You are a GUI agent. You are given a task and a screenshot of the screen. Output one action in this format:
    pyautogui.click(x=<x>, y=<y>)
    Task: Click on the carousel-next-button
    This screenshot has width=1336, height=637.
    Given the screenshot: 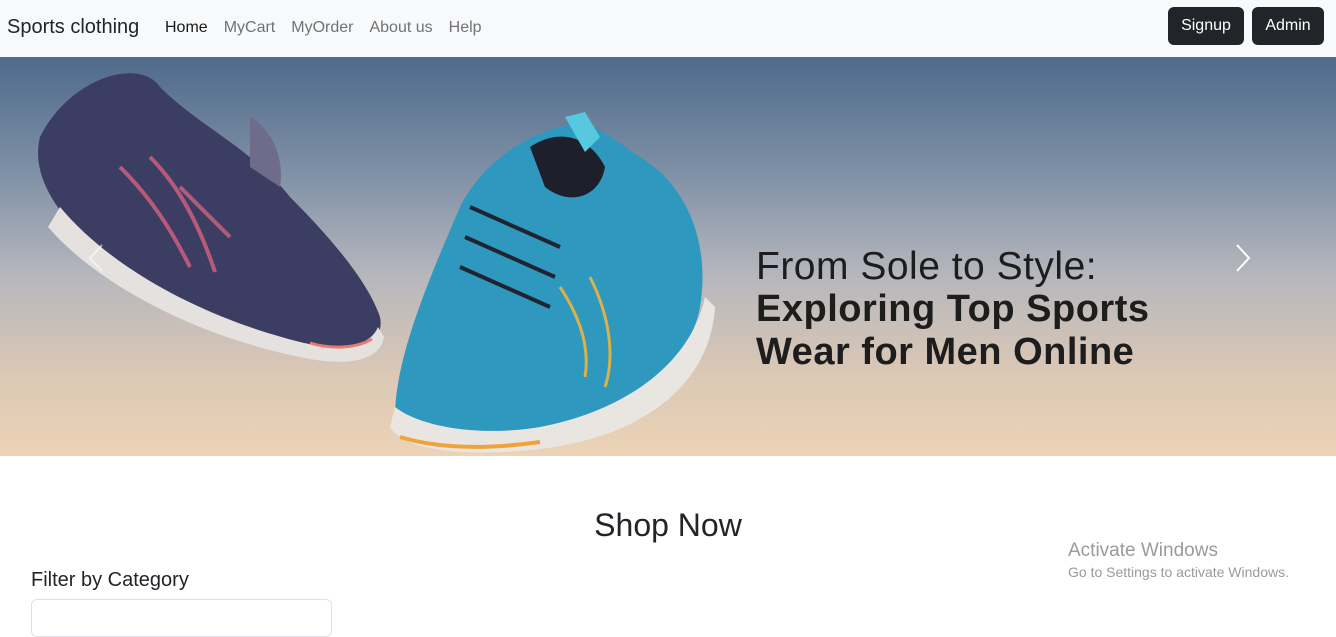 What is the action you would take?
    pyautogui.click(x=1243, y=258)
    